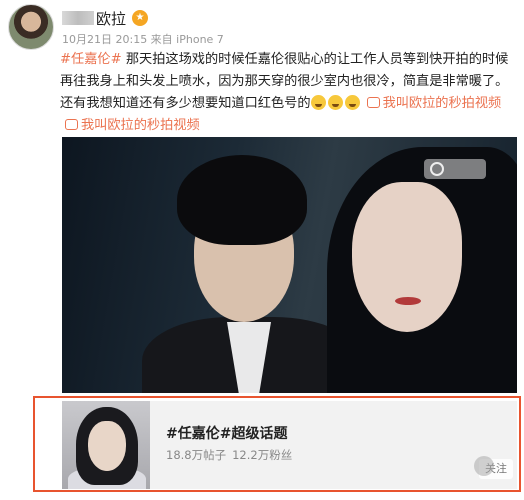 This screenshot has height=500, width=524. What do you see at coordinates (140, 18) in the screenshot?
I see `fan-badge-icon: ★` at bounding box center [140, 18].